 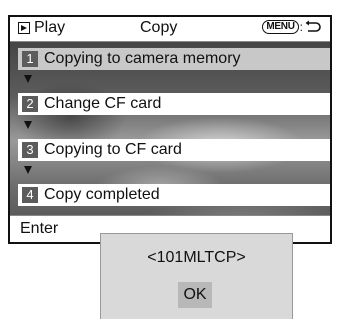 I want to click on back-arrow-icon, so click(x=313, y=26).